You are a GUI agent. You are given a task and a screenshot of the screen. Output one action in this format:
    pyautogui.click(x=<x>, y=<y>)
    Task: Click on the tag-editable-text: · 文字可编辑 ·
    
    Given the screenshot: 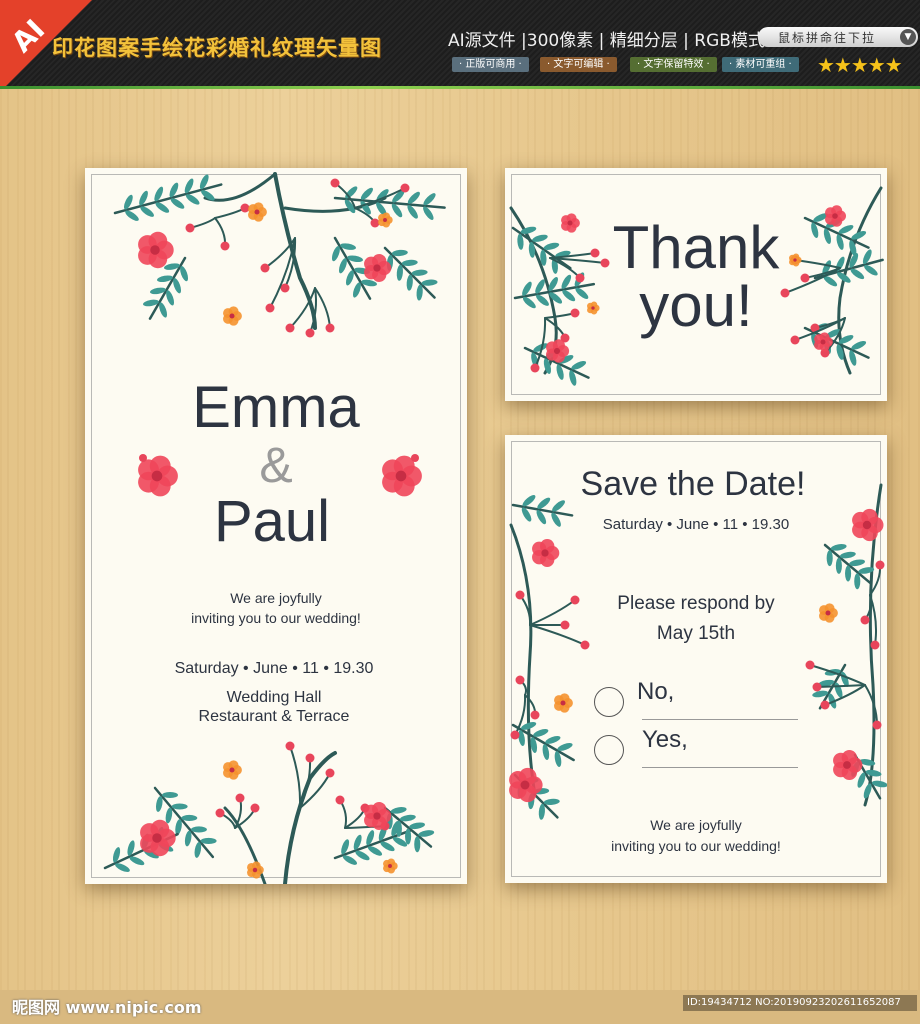 What is the action you would take?
    pyautogui.click(x=578, y=64)
    